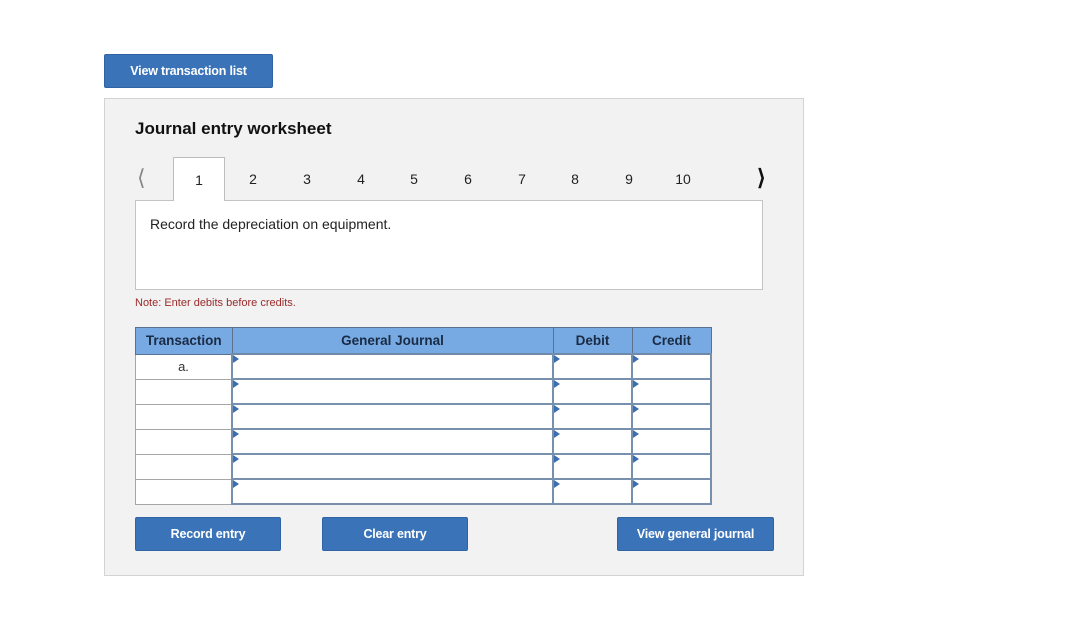 The image size is (1080, 628). I want to click on note-text: Note: Enter debits before credits., so click(215, 303).